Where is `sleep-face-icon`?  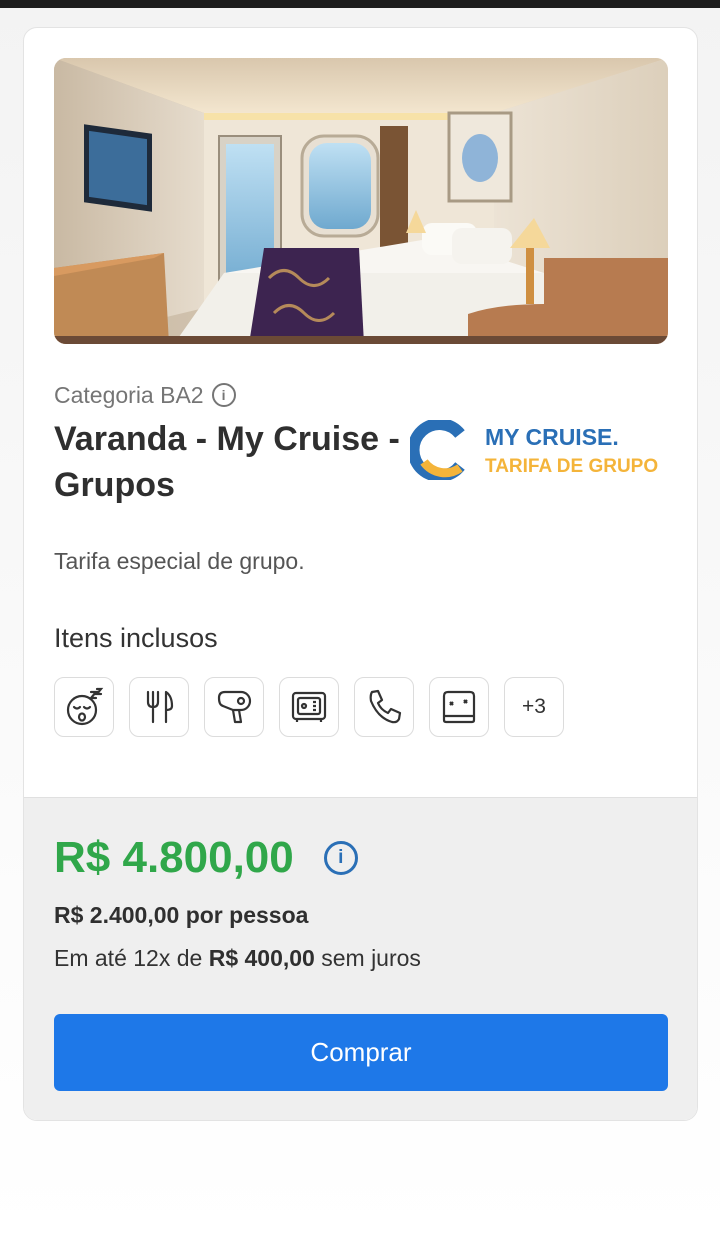 sleep-face-icon is located at coordinates (85, 706).